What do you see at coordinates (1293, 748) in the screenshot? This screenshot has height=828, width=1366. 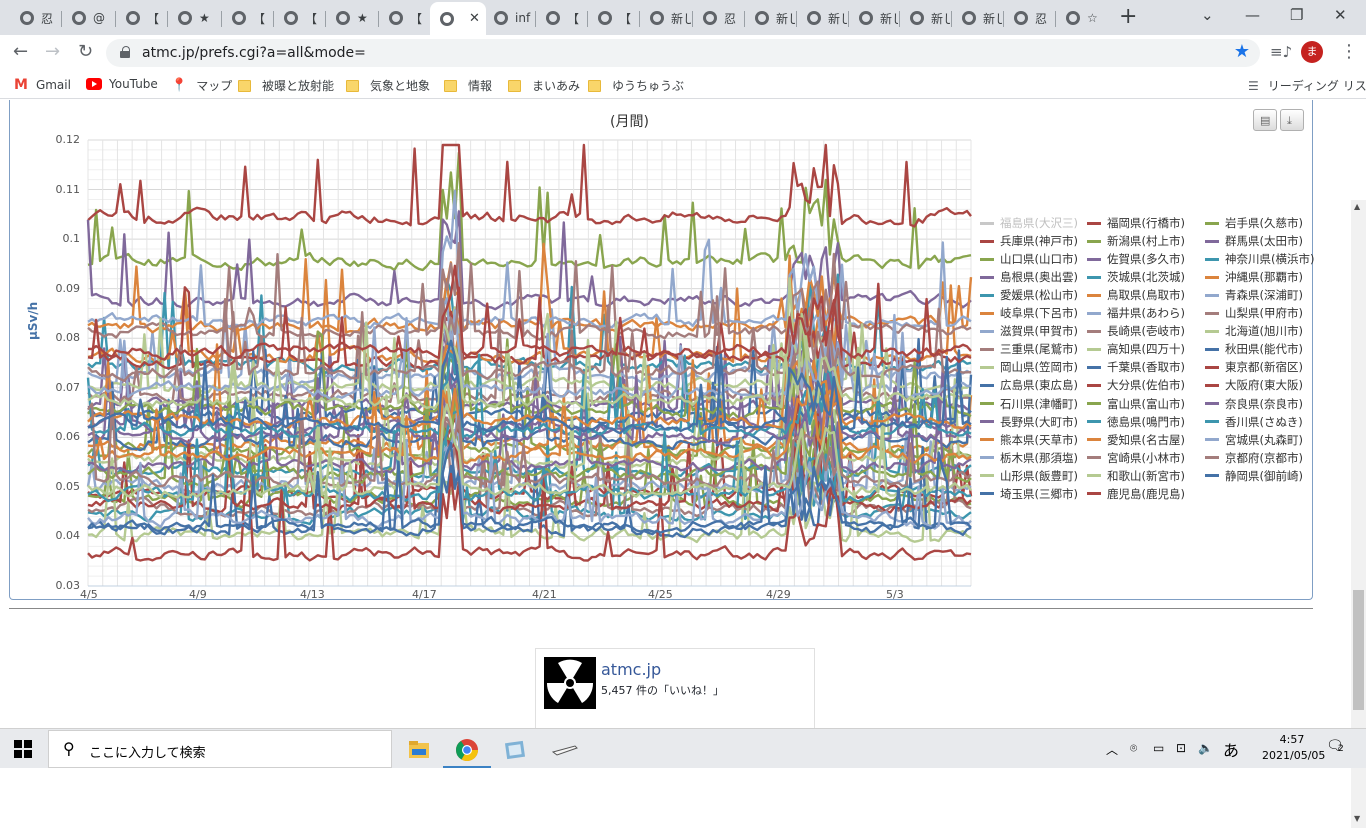 I see `taskbar-clock: 4:57 2021/05/05` at bounding box center [1293, 748].